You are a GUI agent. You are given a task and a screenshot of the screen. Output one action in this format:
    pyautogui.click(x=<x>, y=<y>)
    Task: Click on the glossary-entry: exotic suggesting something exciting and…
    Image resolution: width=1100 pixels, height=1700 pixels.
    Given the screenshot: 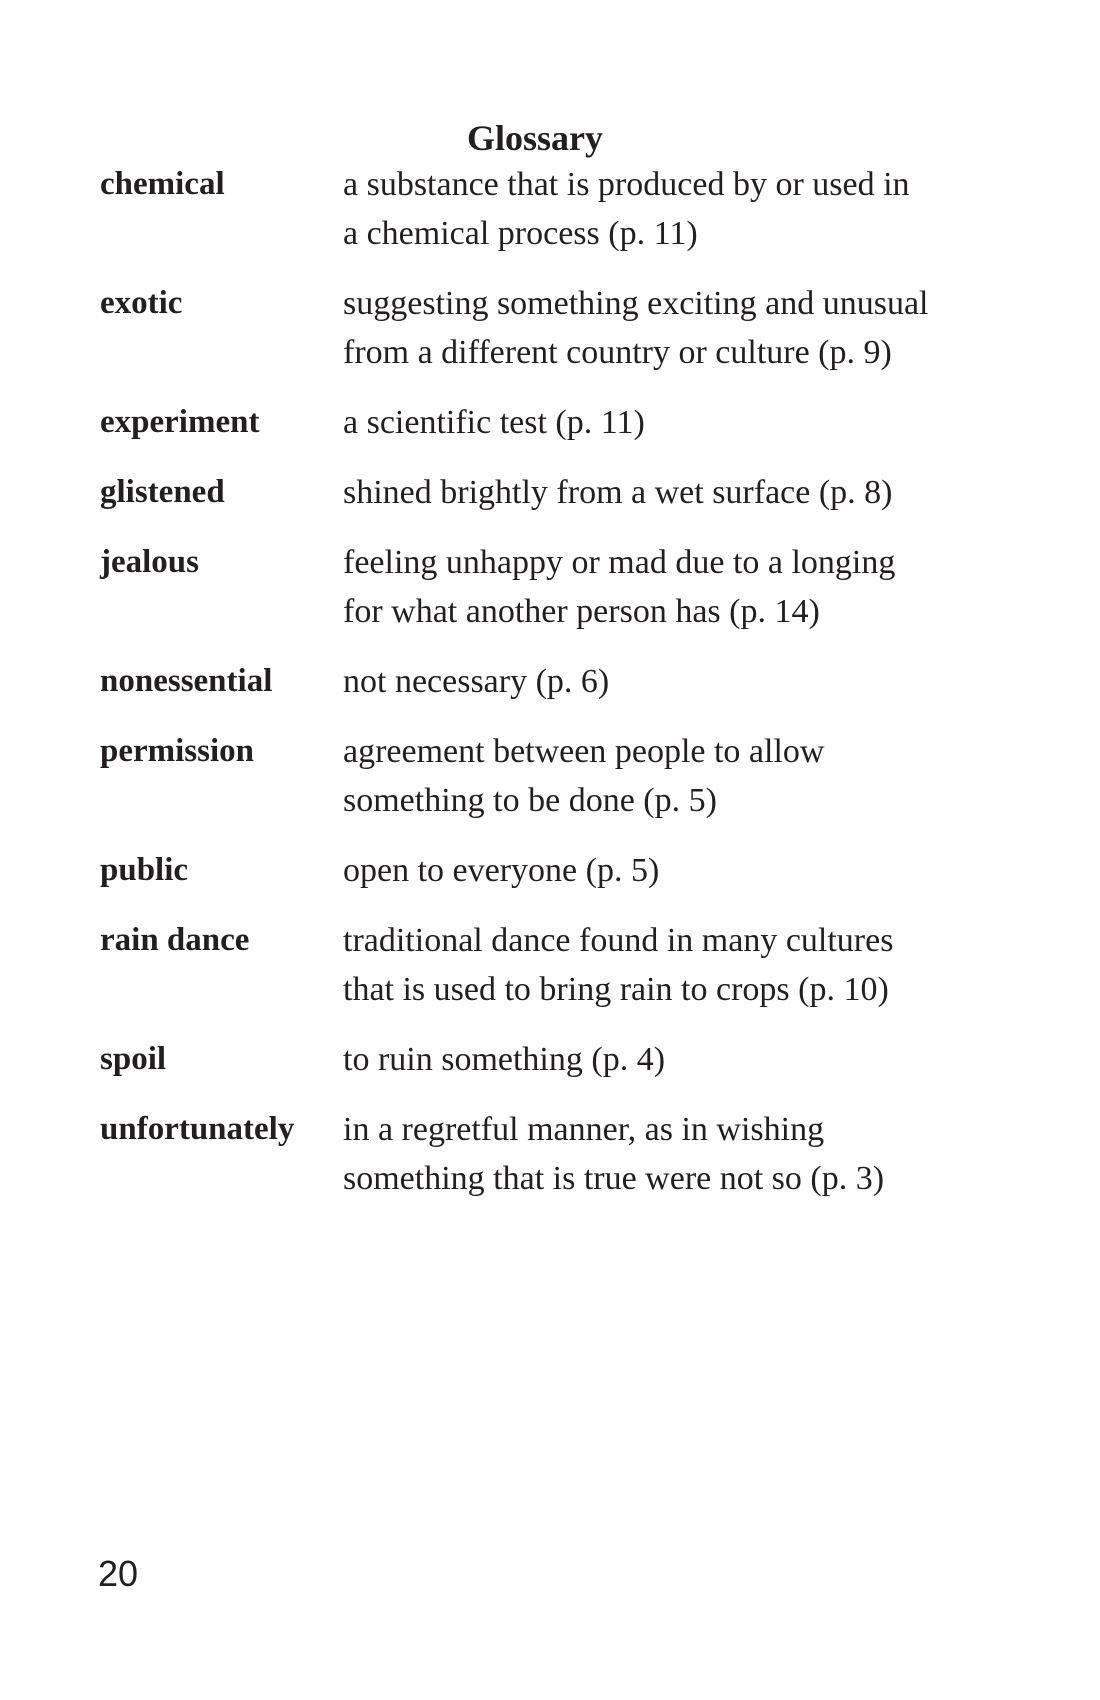 What is the action you would take?
    pyautogui.click(x=540, y=328)
    